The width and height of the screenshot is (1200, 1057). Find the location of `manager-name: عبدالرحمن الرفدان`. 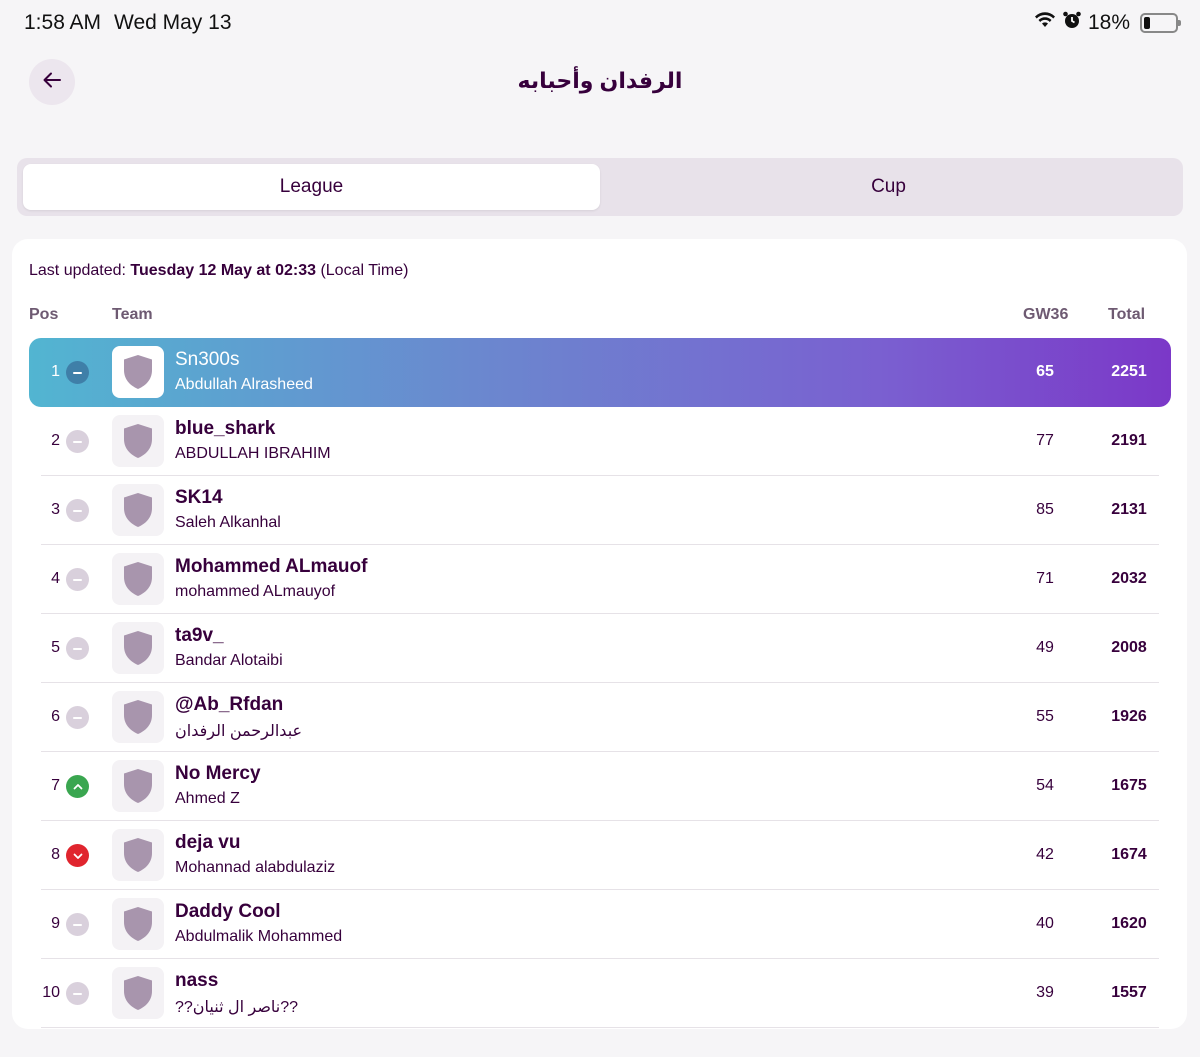

manager-name: عبدالرحمن الرفدان is located at coordinates (239, 731).